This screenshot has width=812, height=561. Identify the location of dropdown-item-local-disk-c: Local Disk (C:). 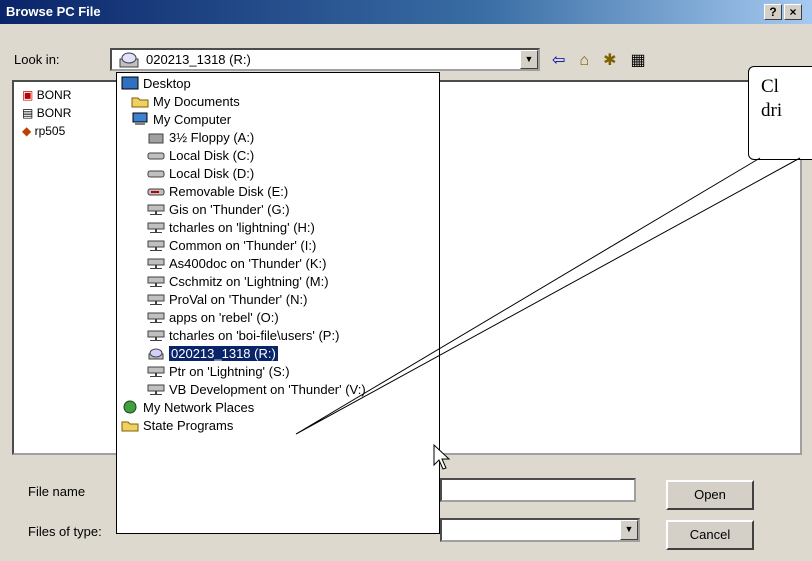
(200, 156).